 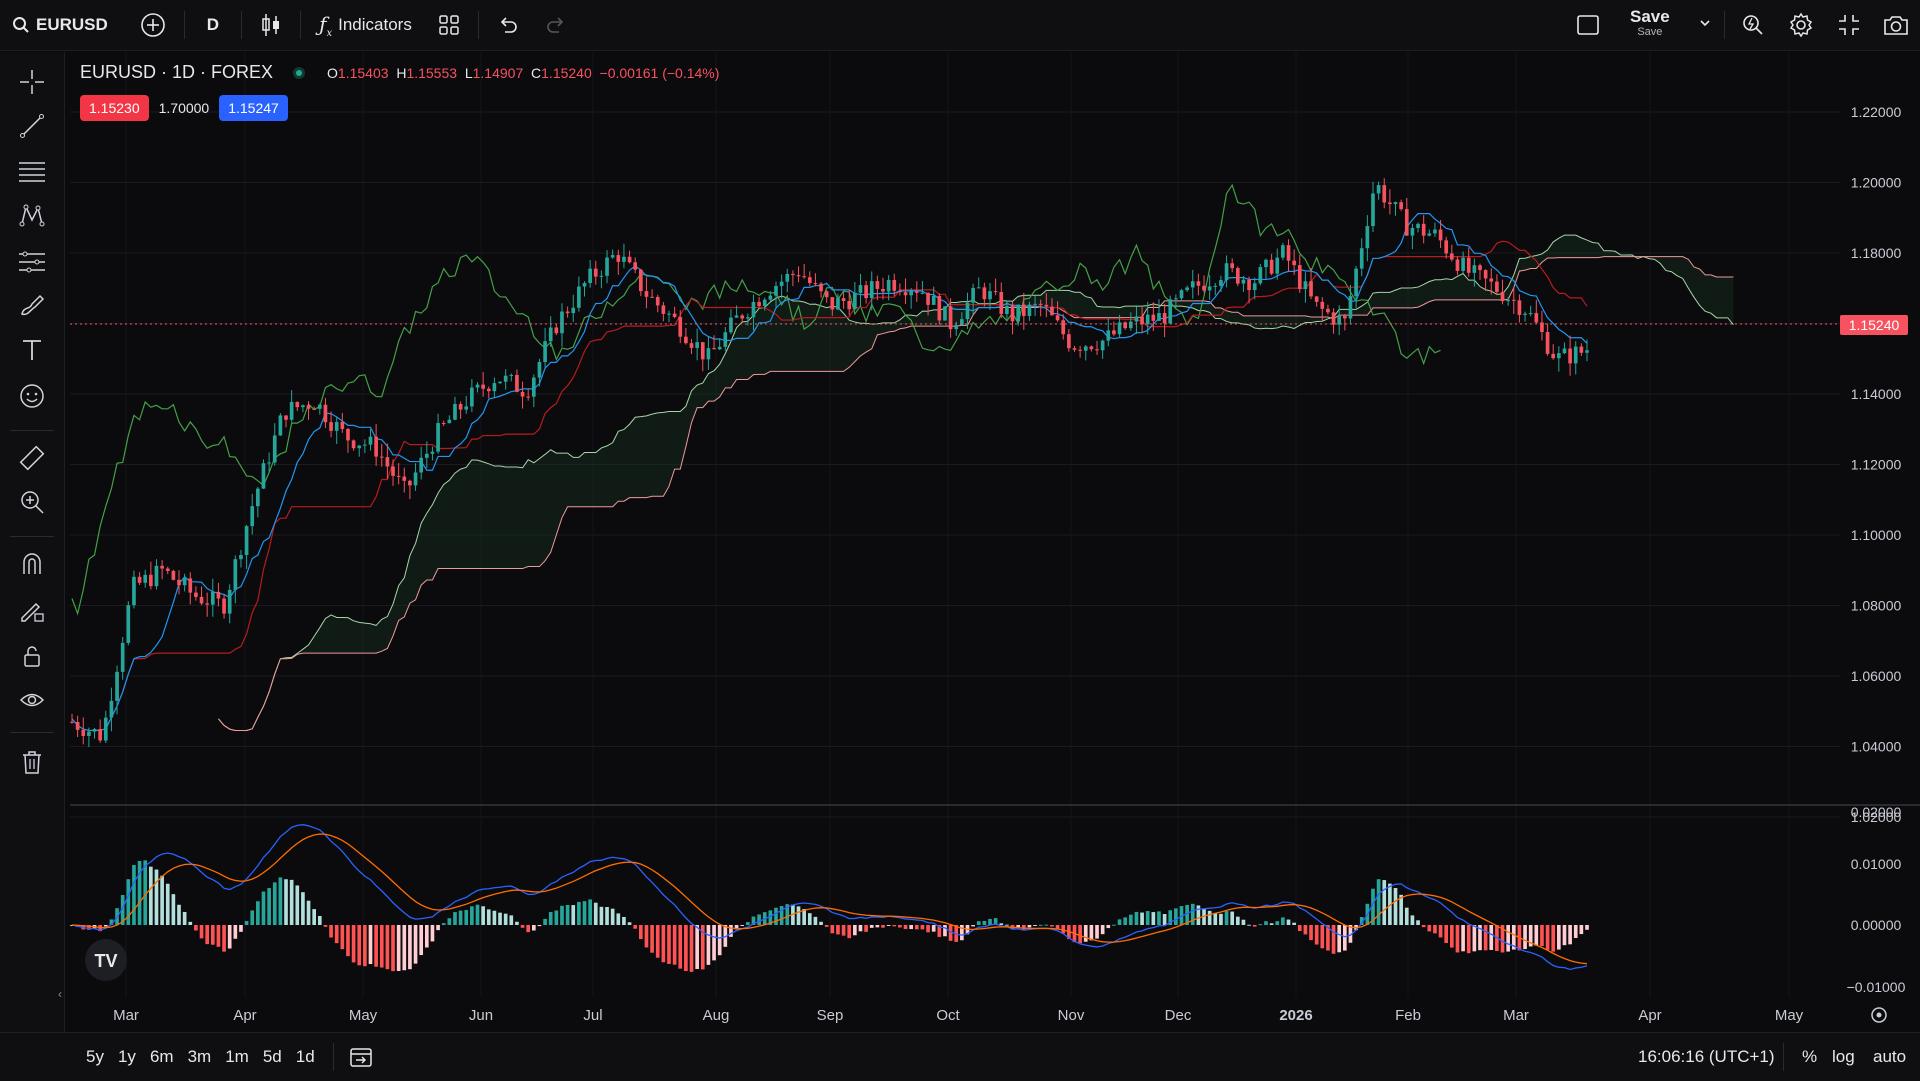 I want to click on text-icon, so click(x=32, y=350).